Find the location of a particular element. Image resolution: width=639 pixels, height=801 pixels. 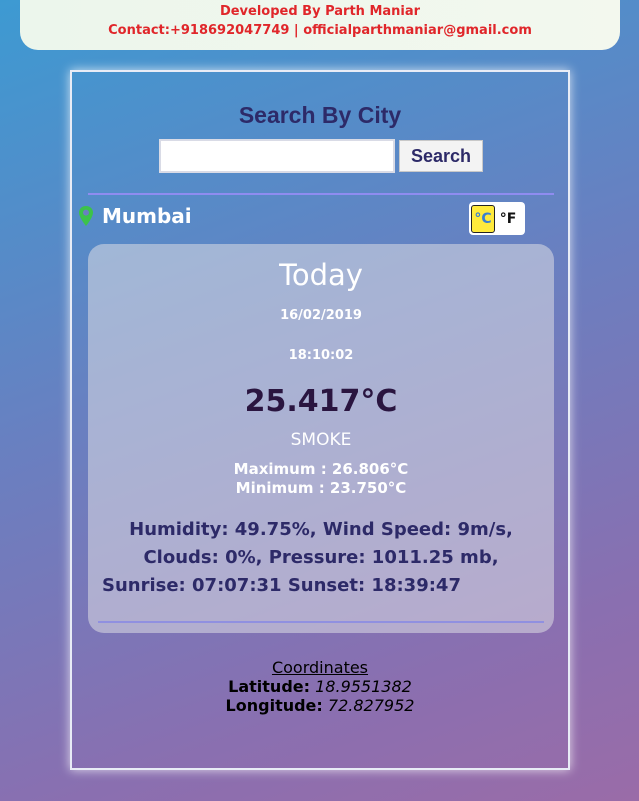

longitude-label: Longitude: is located at coordinates (274, 705).